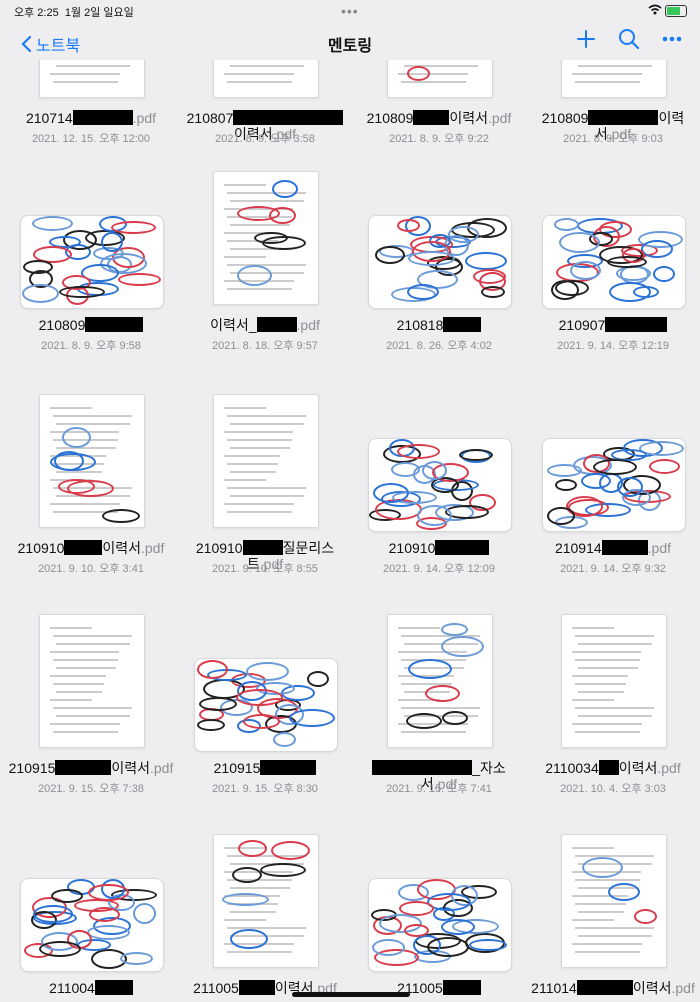 The image size is (700, 1002). I want to click on notebook-name: 이력서_ .pdf, so click(265, 325).